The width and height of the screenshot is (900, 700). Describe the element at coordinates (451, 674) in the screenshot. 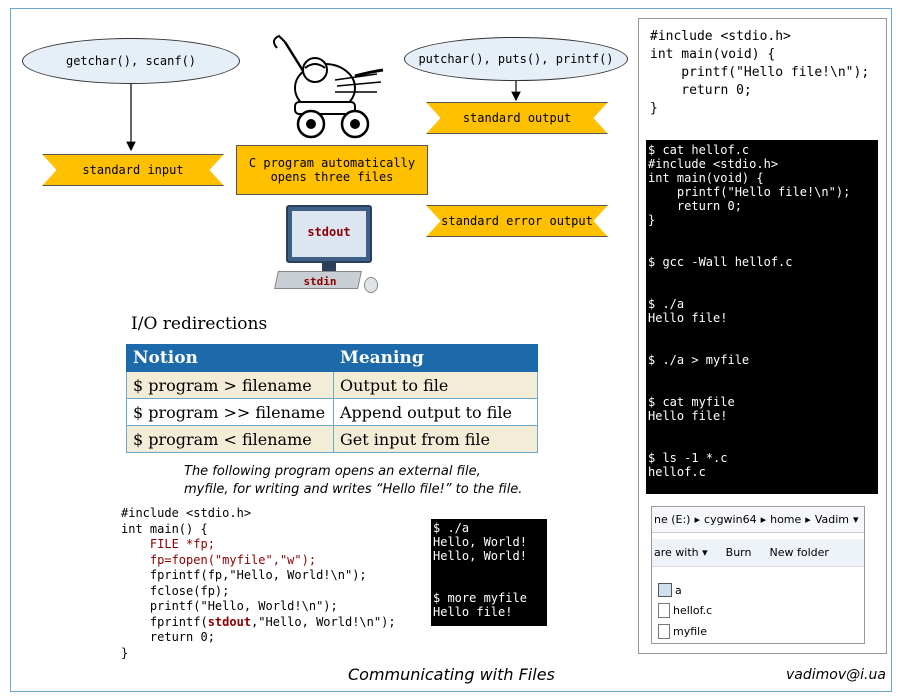

I see `footer-title: Communicating with Files` at that location.